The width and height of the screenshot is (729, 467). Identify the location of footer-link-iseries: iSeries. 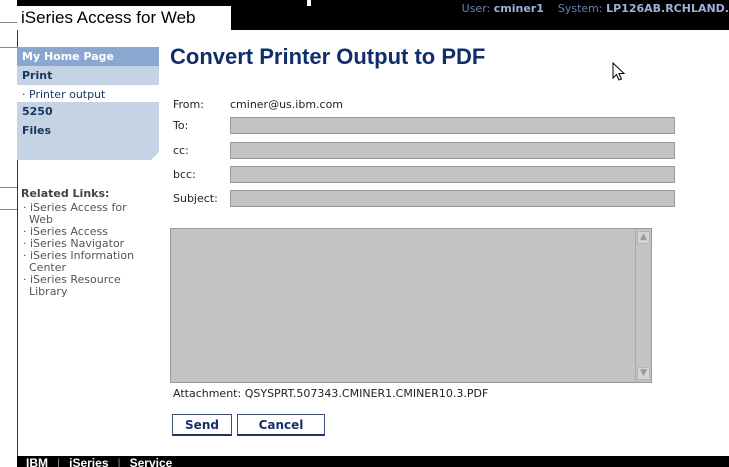
(88, 461).